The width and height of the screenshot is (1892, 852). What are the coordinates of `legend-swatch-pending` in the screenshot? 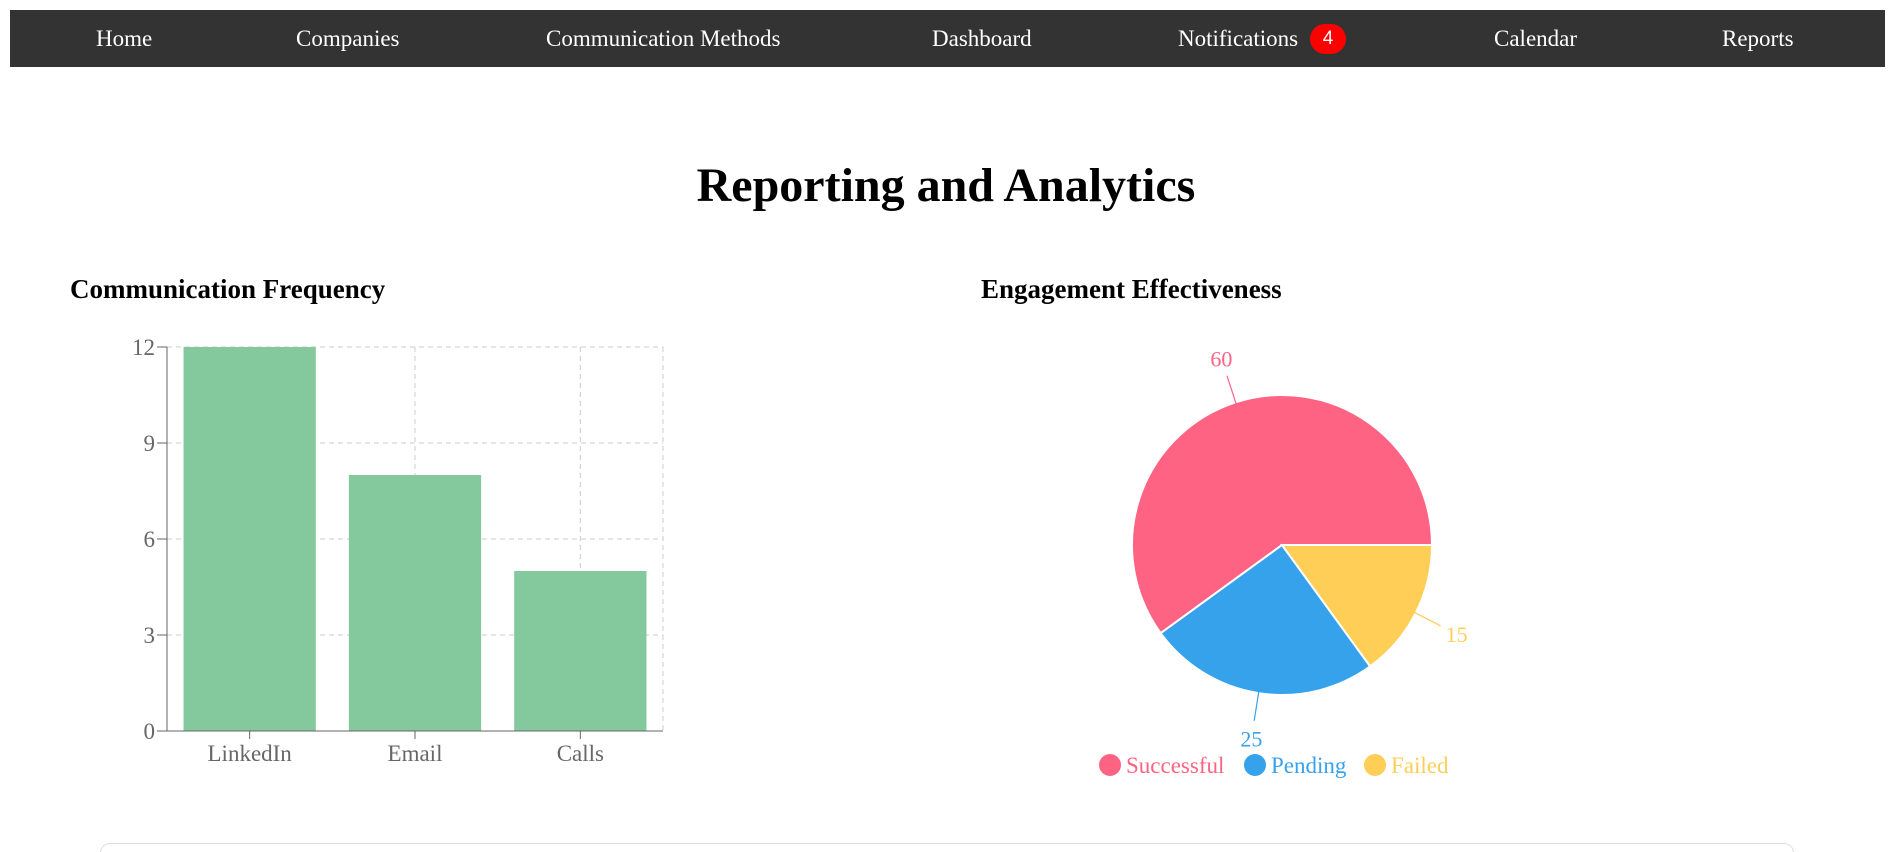 It's located at (1255, 765).